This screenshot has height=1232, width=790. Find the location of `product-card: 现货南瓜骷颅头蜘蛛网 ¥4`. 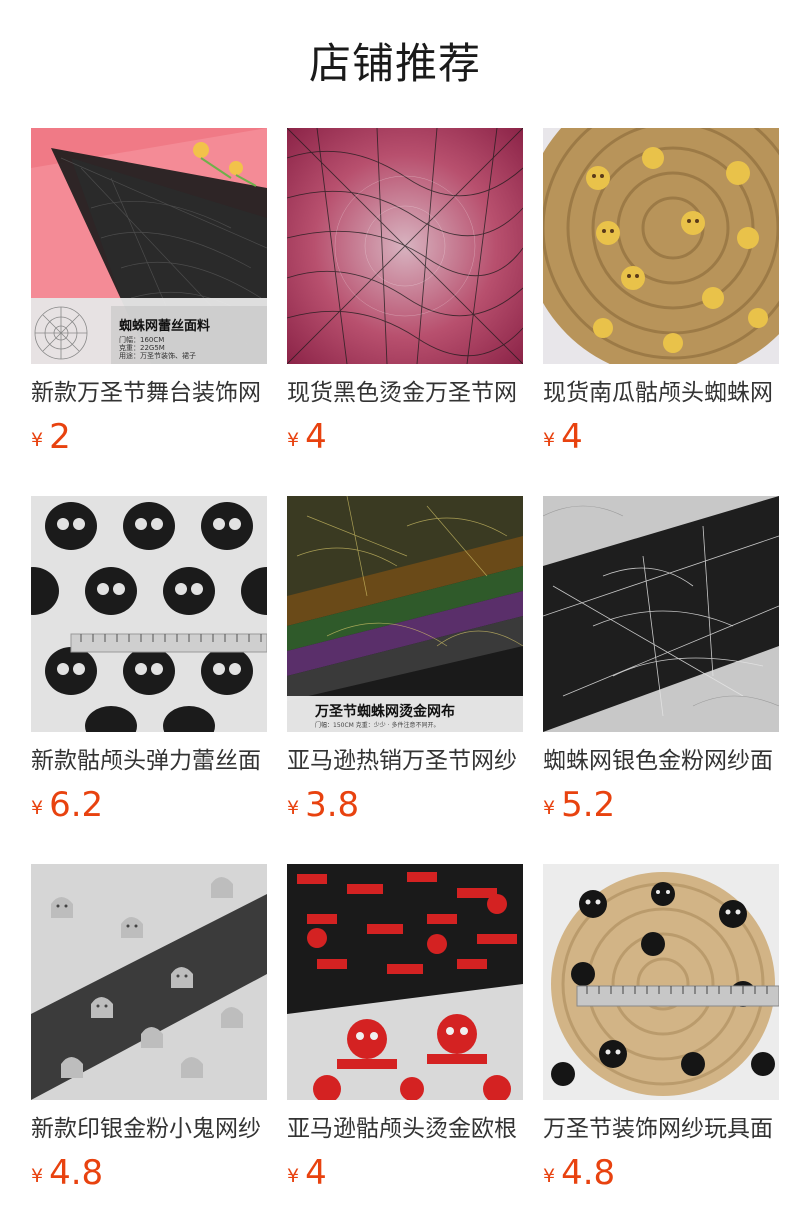

product-card: 现货南瓜骷颅头蜘蛛网 ¥4 is located at coordinates (661, 293).